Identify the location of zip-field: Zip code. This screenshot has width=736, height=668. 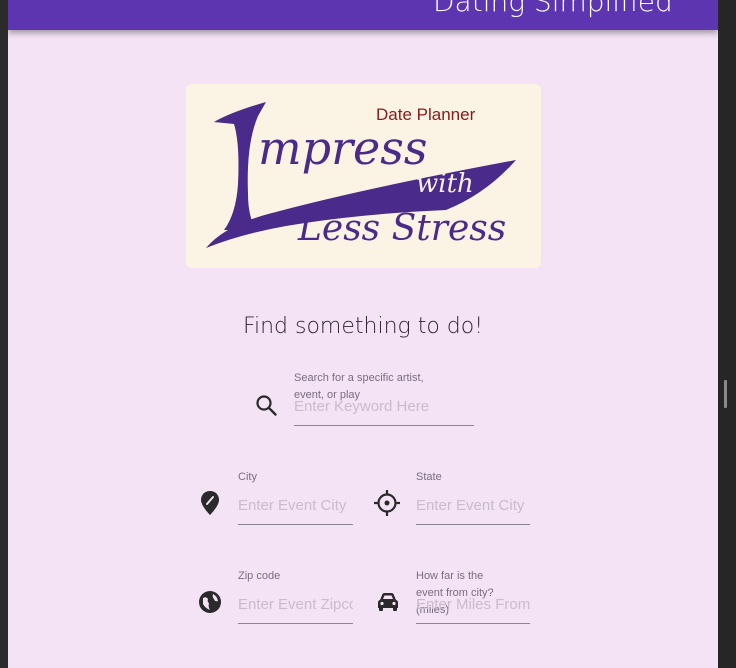
(295, 596).